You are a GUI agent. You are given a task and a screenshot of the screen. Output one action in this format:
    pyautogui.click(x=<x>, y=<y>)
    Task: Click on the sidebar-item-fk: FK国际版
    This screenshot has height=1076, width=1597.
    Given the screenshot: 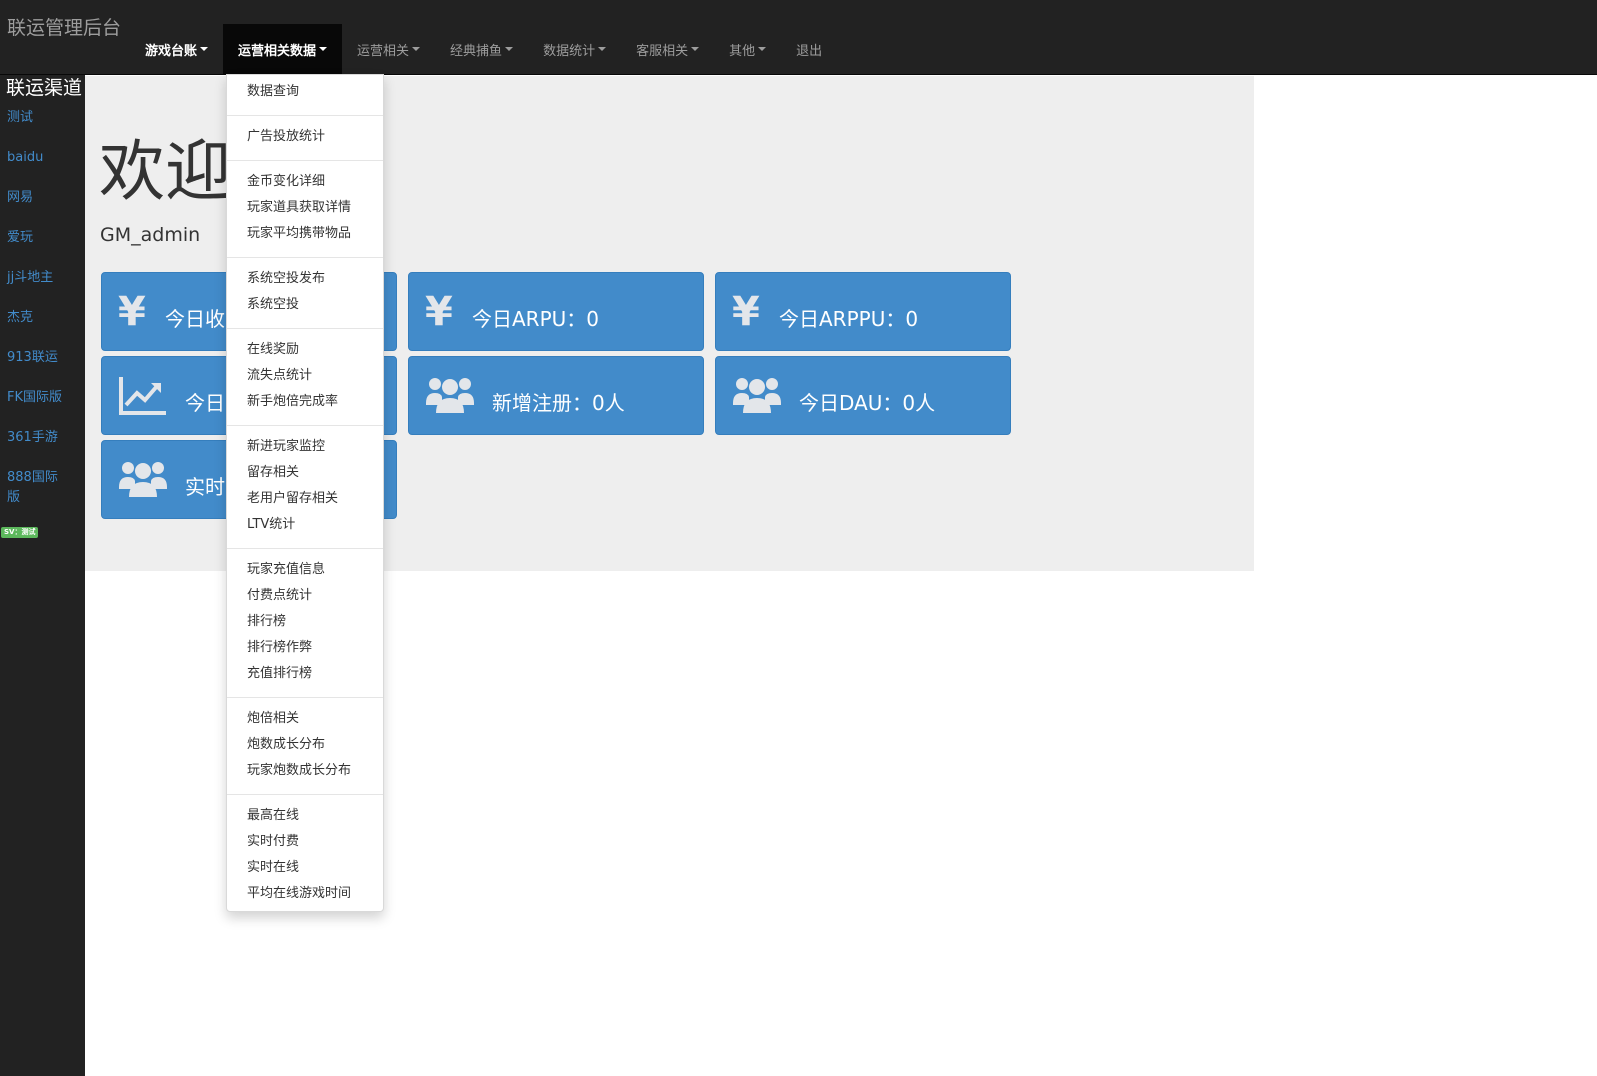 What is the action you would take?
    pyautogui.click(x=43, y=398)
    